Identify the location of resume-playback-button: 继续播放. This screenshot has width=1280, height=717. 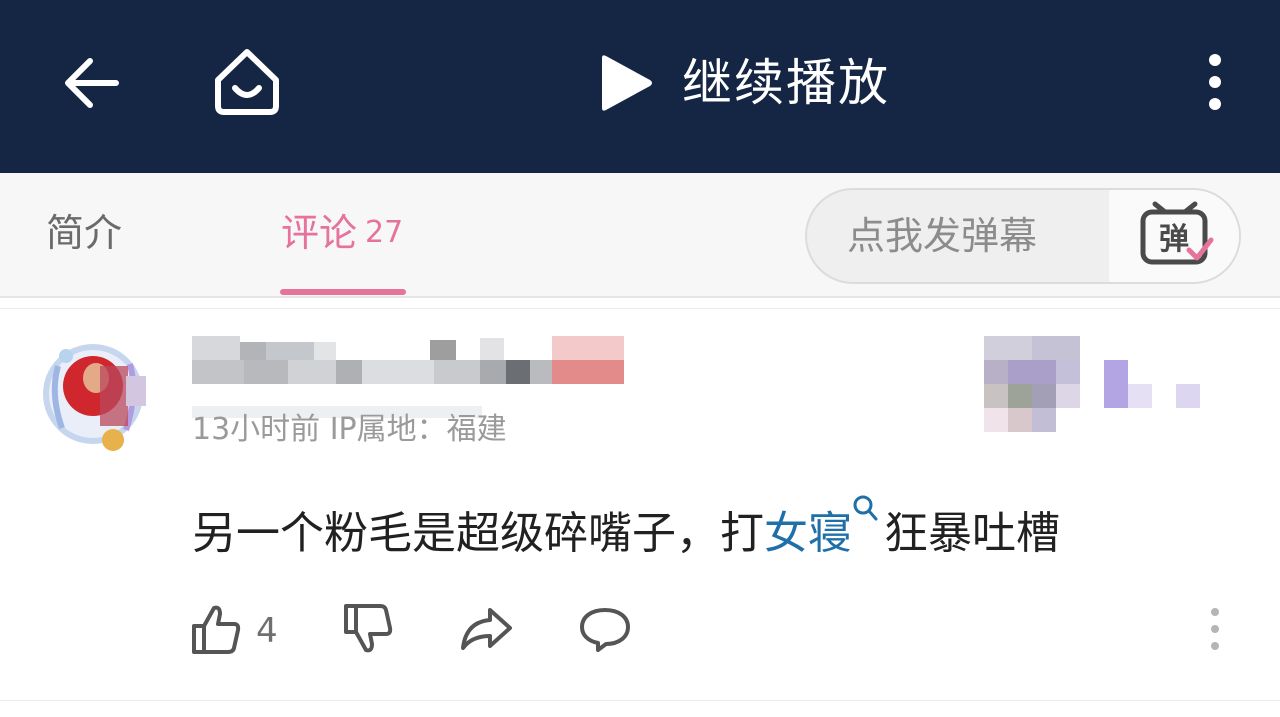
(741, 83).